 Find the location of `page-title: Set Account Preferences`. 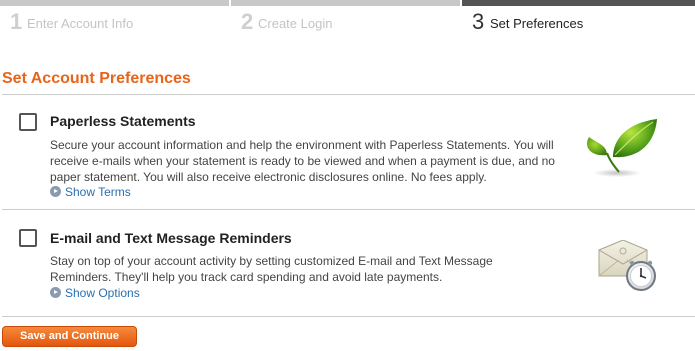

page-title: Set Account Preferences is located at coordinates (96, 78).